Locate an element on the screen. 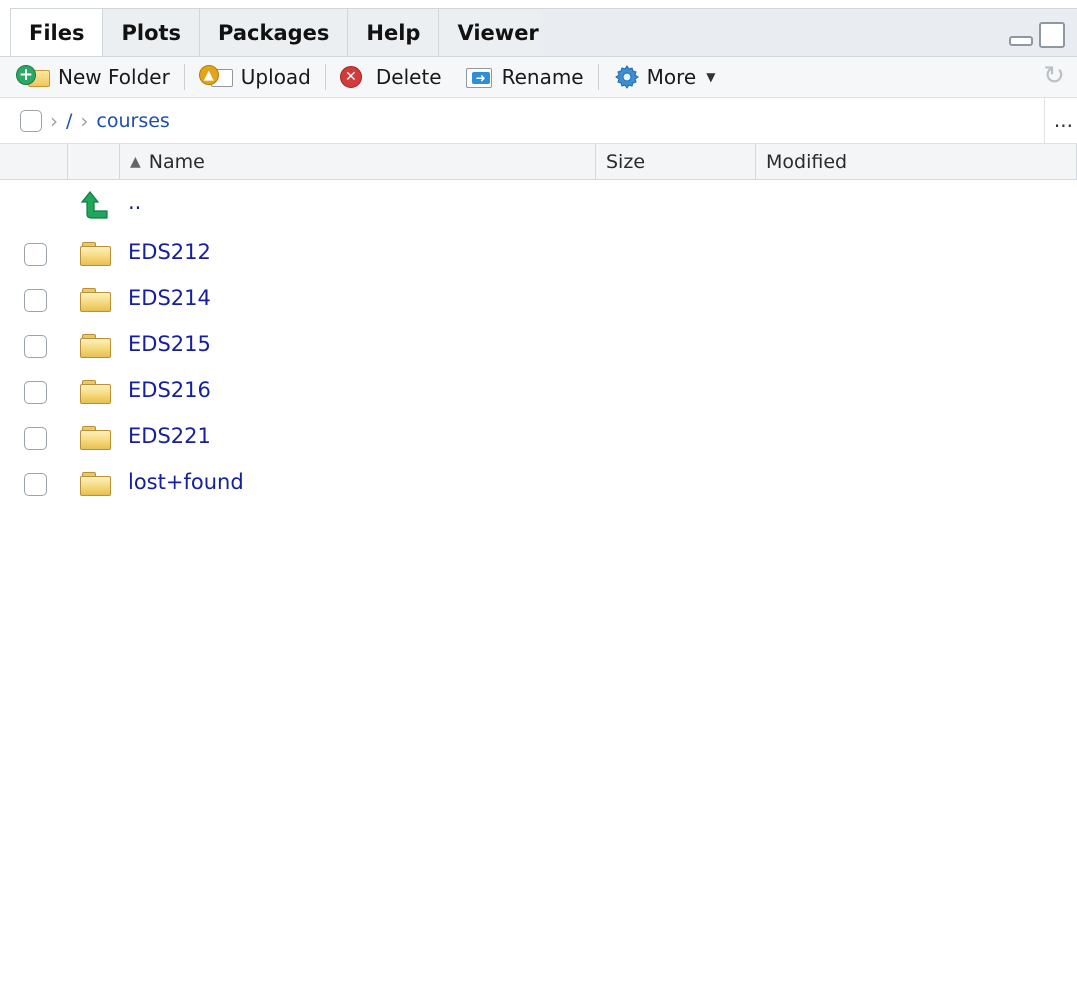  list-item: EDS221 is located at coordinates (538, 439).